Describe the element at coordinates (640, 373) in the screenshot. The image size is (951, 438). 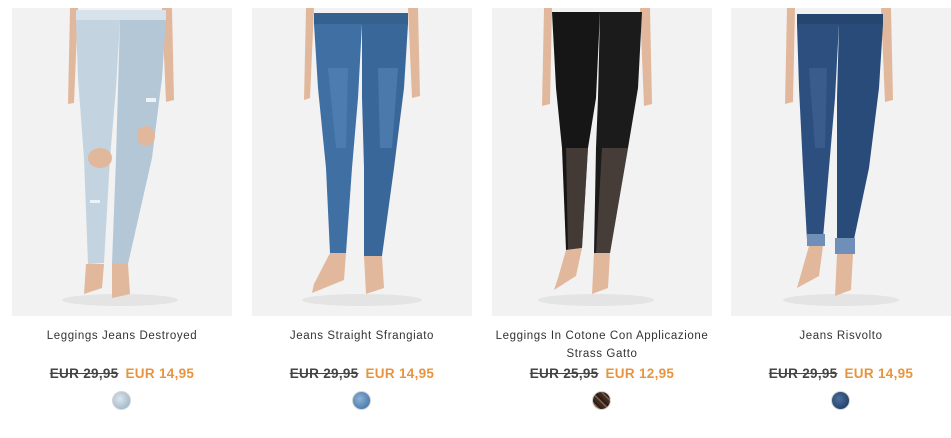
I see `sale-price: EUR 12,95` at that location.